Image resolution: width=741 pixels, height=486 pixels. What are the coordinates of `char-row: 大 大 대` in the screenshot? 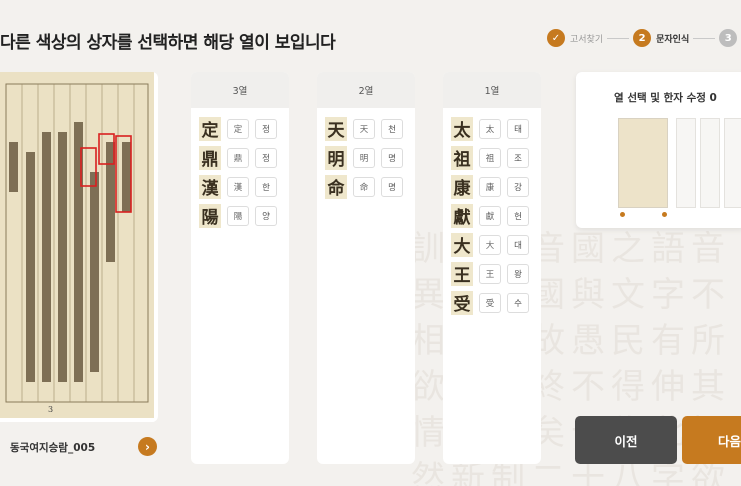 It's located at (492, 244).